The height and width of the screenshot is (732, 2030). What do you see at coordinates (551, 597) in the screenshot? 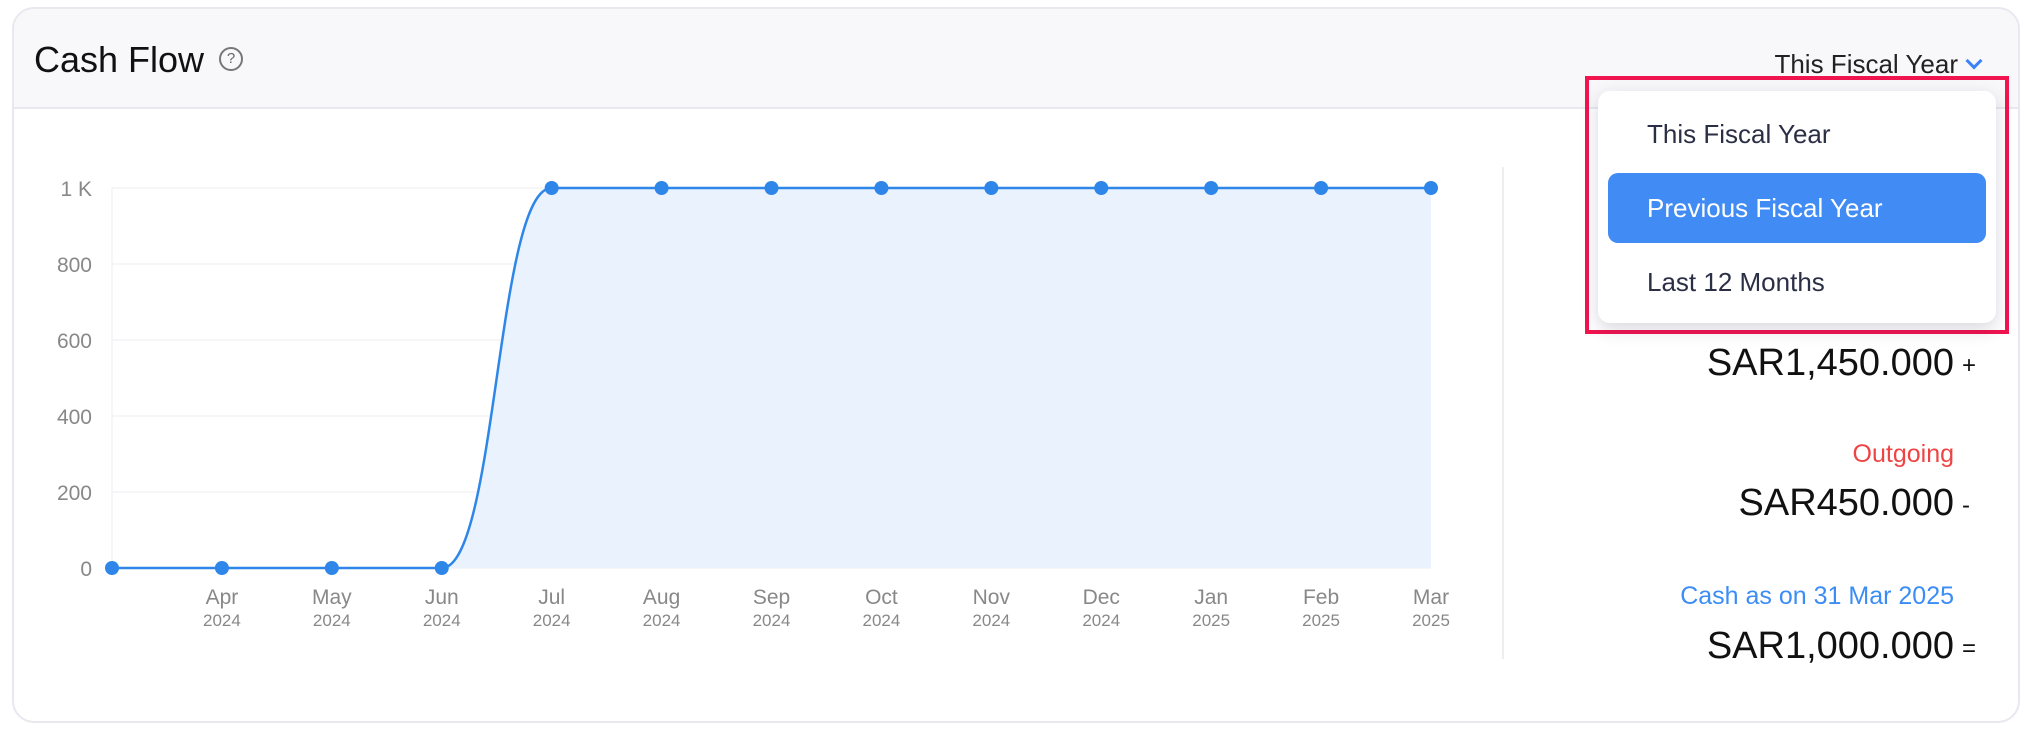
I see `x-tick-month: Jul` at bounding box center [551, 597].